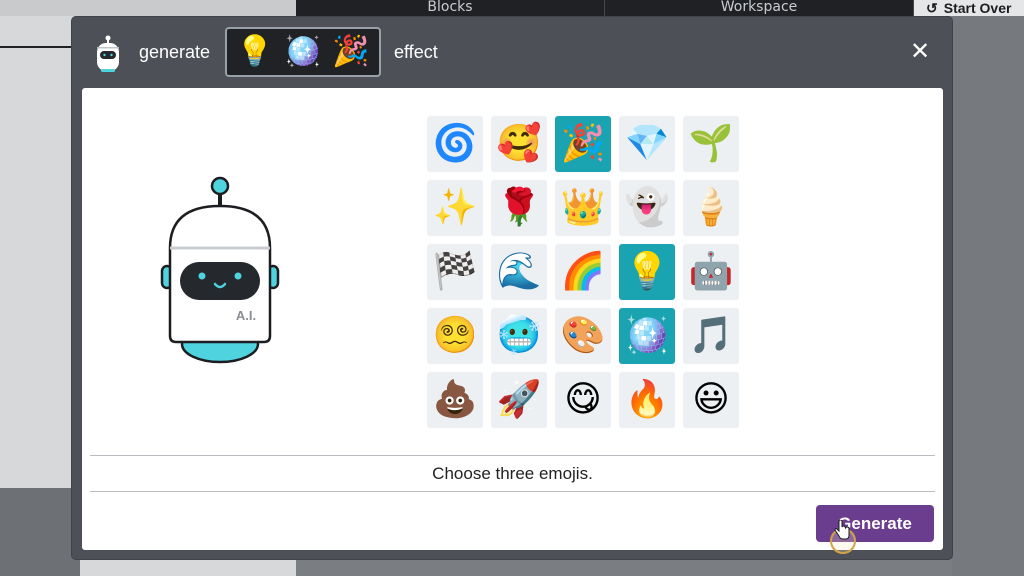 Image resolution: width=1024 pixels, height=576 pixels. Describe the element at coordinates (647, 208) in the screenshot. I see `emoji-option: 👻` at that location.